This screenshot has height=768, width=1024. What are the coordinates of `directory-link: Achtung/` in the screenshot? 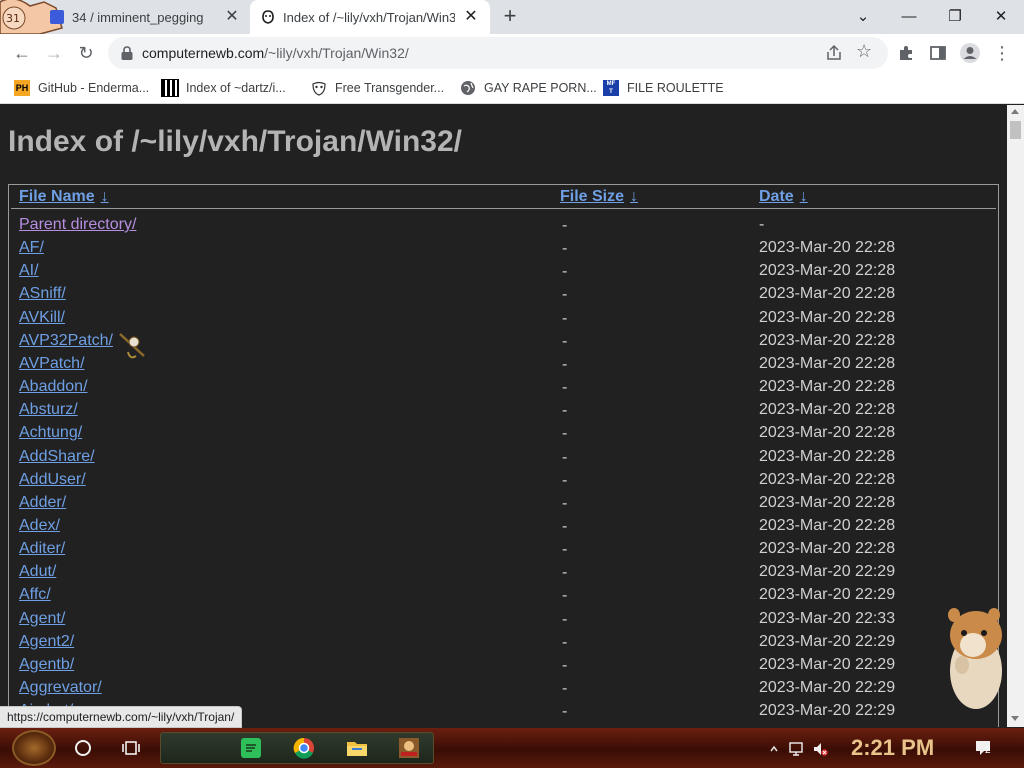 It's located at (50, 433).